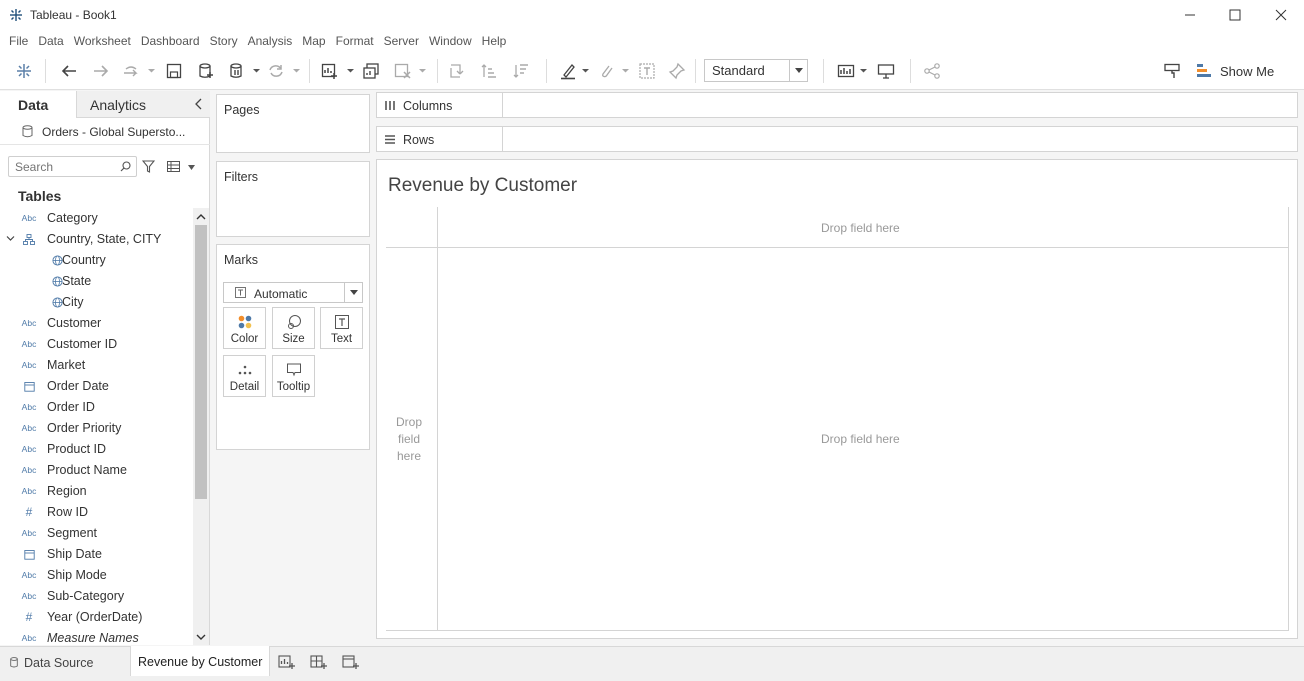 The width and height of the screenshot is (1304, 681). I want to click on text-mark-button: Text, so click(341, 328).